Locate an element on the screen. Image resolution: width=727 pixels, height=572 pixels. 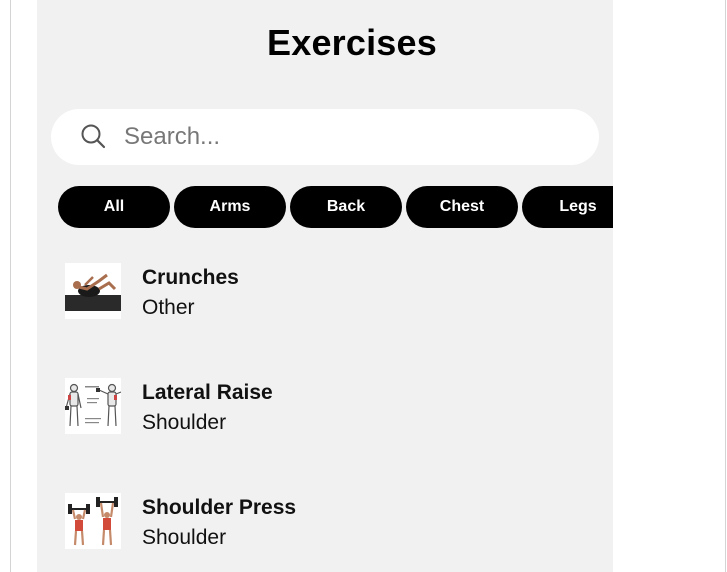
crunches-thumbnail is located at coordinates (93, 291).